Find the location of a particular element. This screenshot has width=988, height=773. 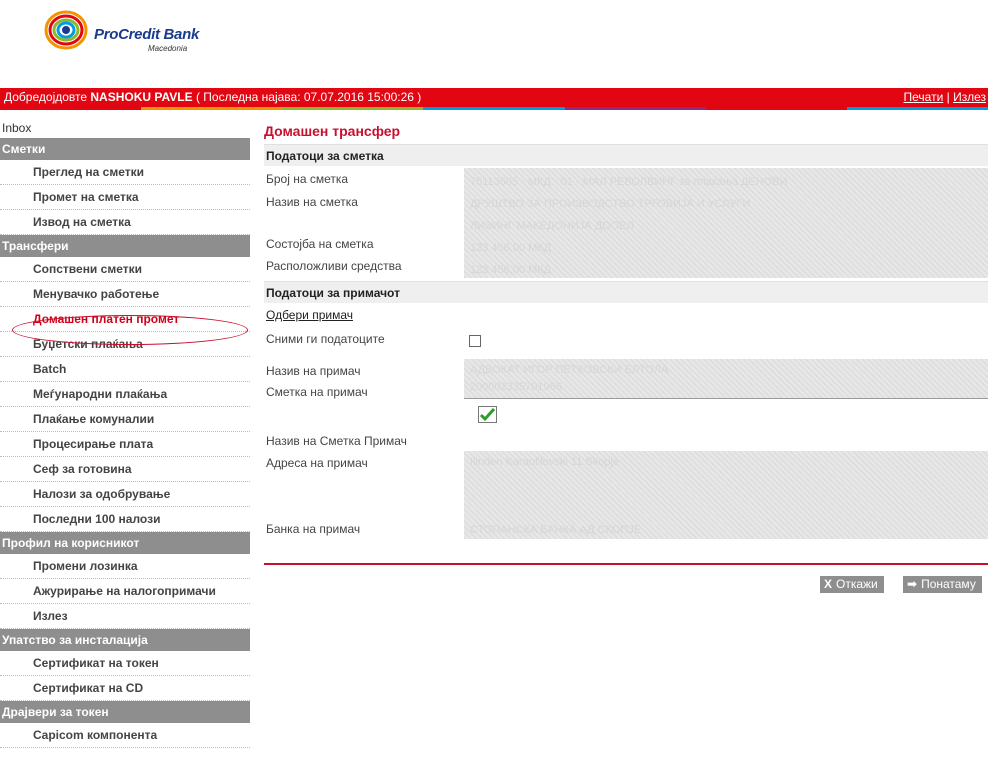

sidebar-item: Сеф за готовина is located at coordinates (125, 469).